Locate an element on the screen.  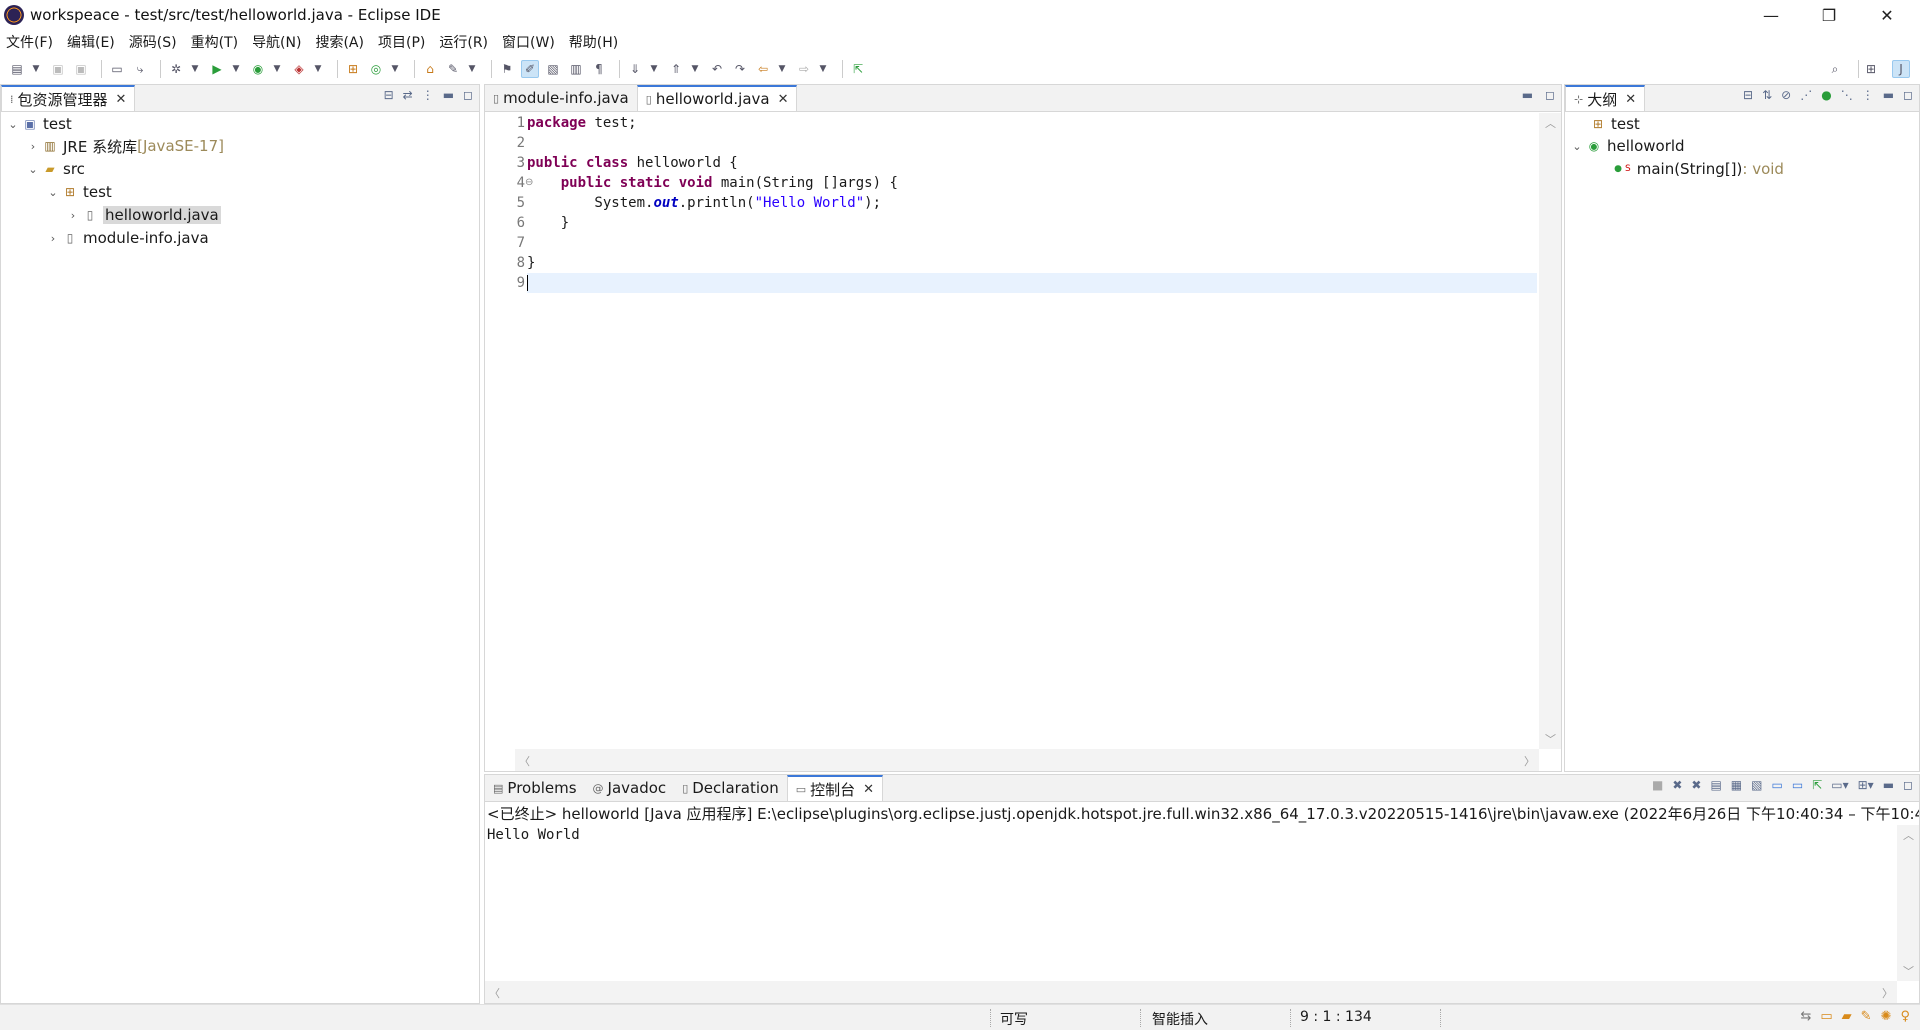
view-menu-icon: ⋮ is located at coordinates (1868, 95).